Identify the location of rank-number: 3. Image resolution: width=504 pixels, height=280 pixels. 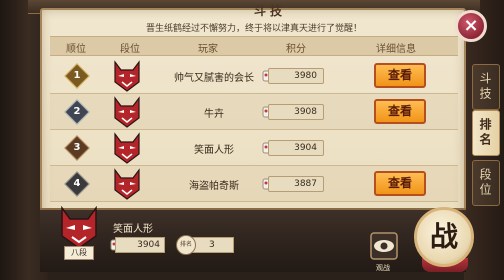
(77, 147).